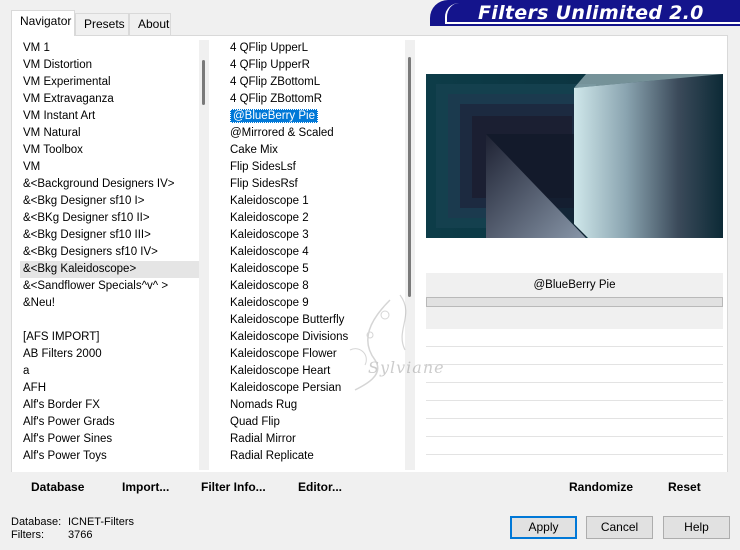  What do you see at coordinates (110, 456) in the screenshot?
I see `category-item: Alf's Power Toys` at bounding box center [110, 456].